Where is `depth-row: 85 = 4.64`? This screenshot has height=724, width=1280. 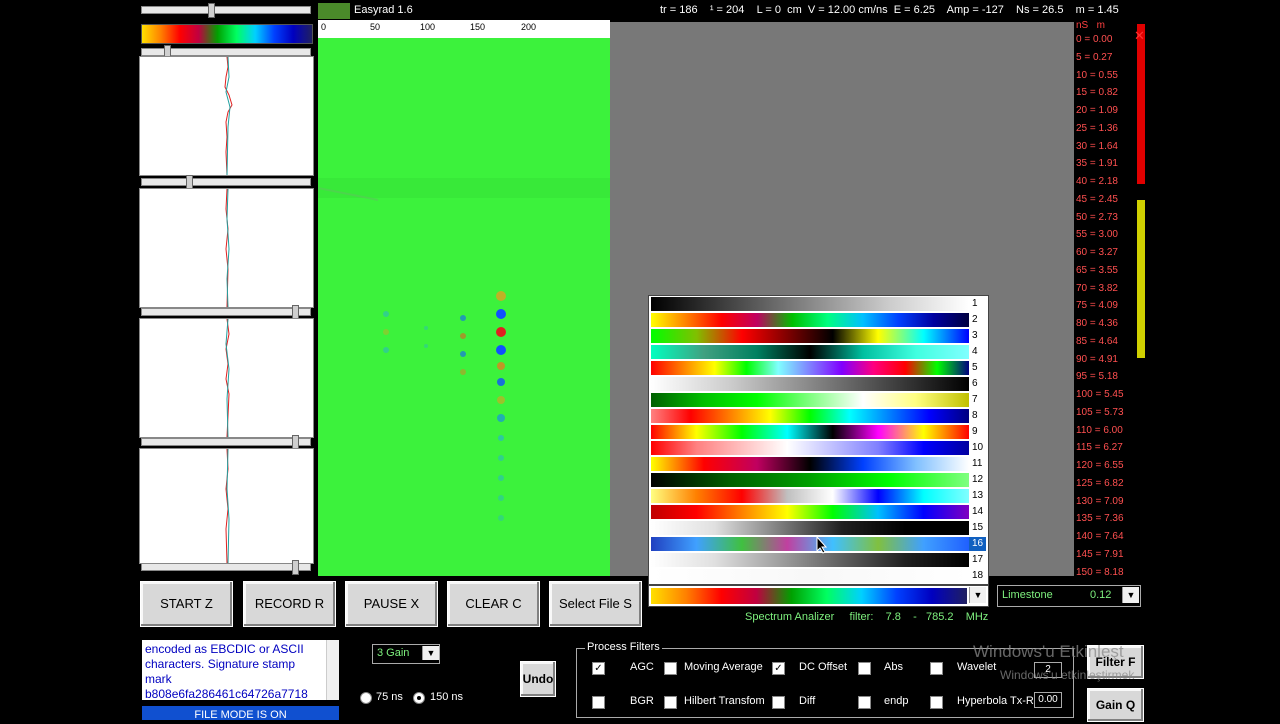
depth-row: 85 = 4.64 is located at coordinates (1097, 341).